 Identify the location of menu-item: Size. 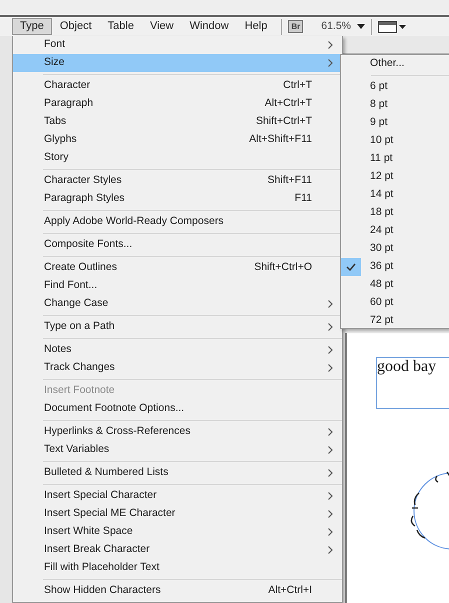
(177, 63).